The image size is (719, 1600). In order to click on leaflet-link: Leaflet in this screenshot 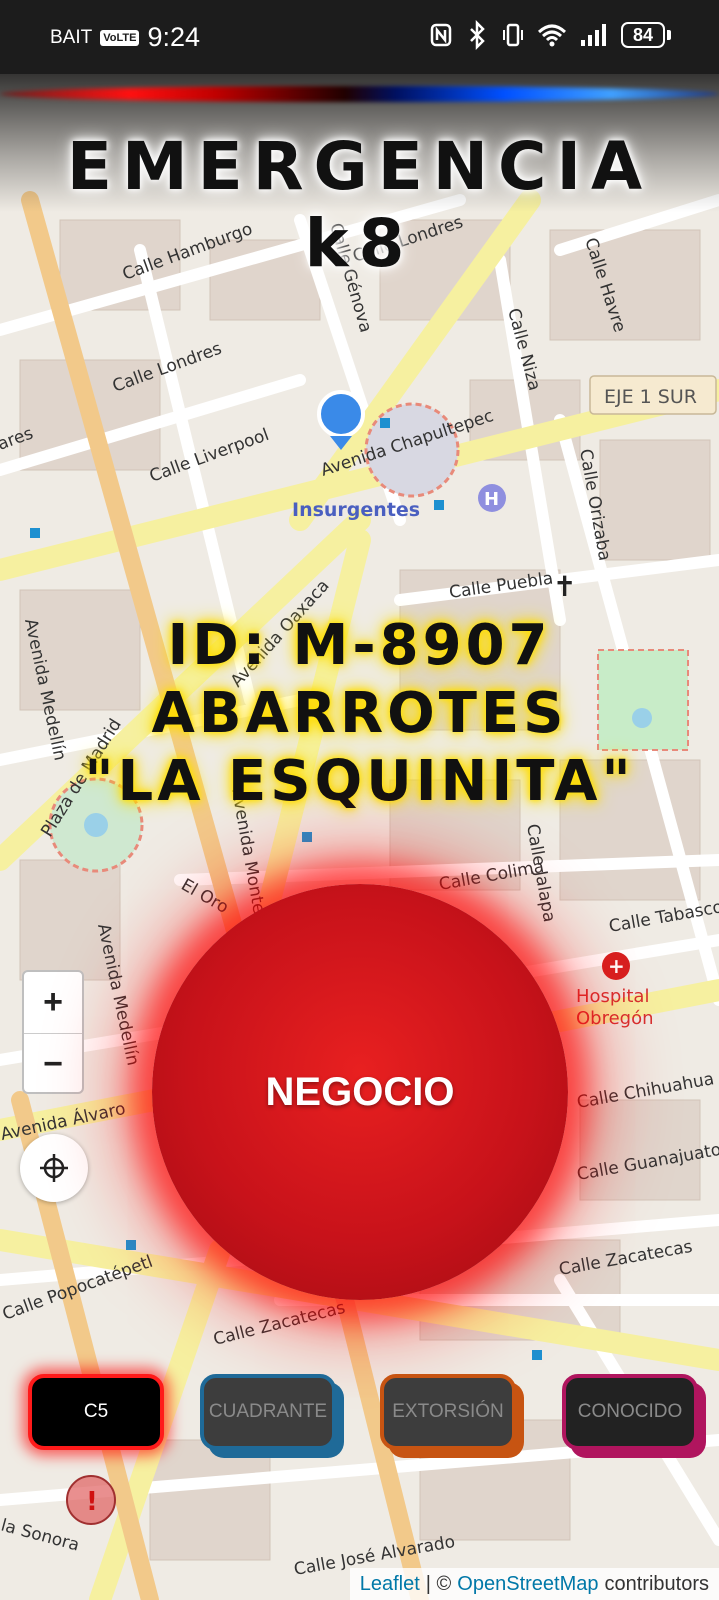, I will do `click(390, 1584)`.